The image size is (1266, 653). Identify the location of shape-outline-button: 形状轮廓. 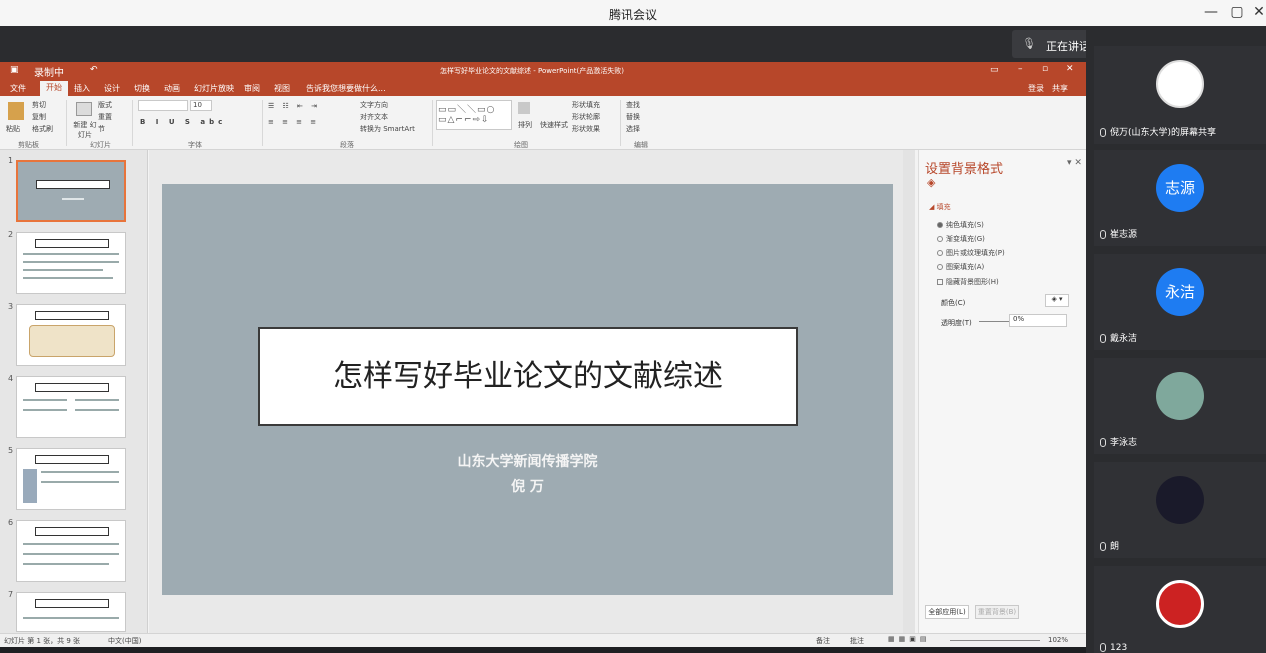
(586, 117).